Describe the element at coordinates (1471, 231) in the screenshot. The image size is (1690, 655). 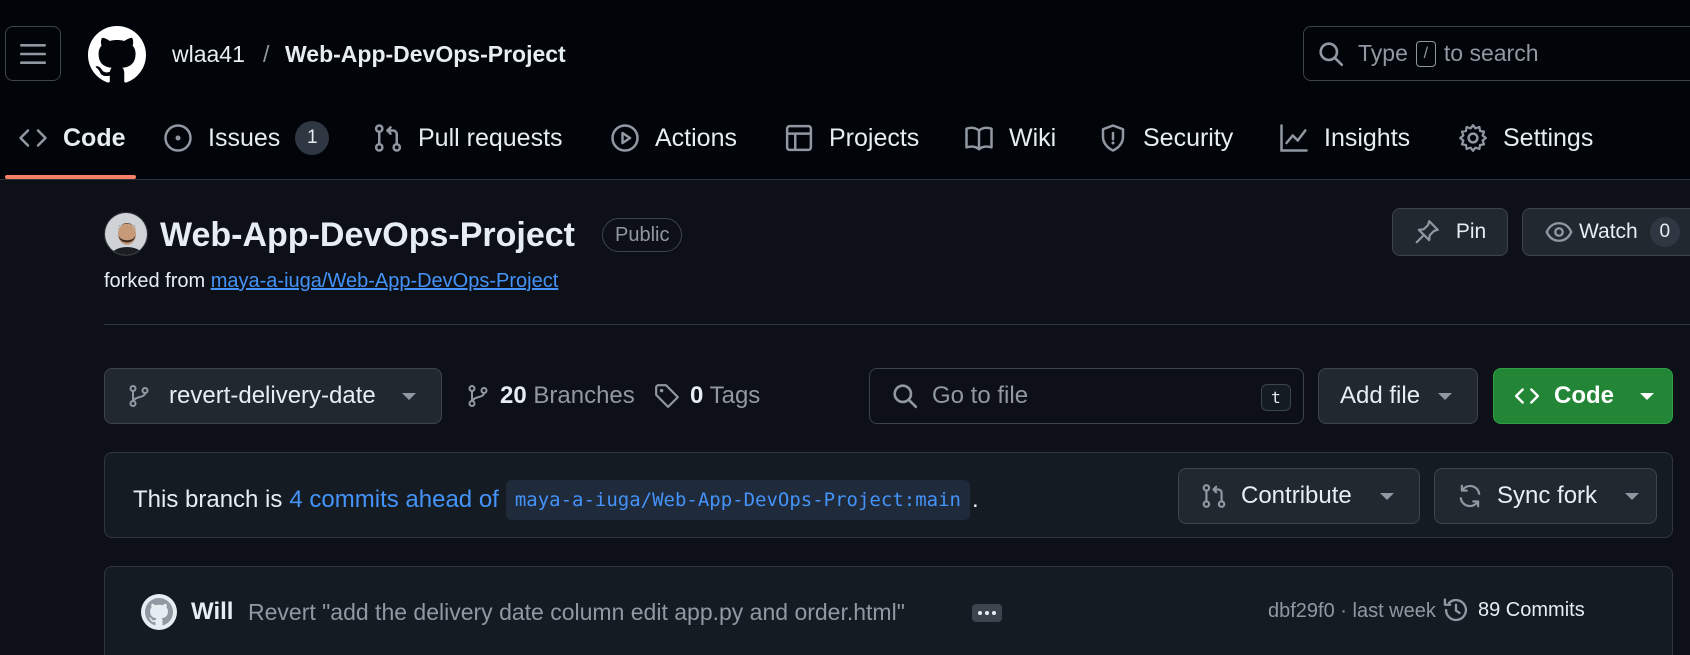
I see `pin-label: Pin` at that location.